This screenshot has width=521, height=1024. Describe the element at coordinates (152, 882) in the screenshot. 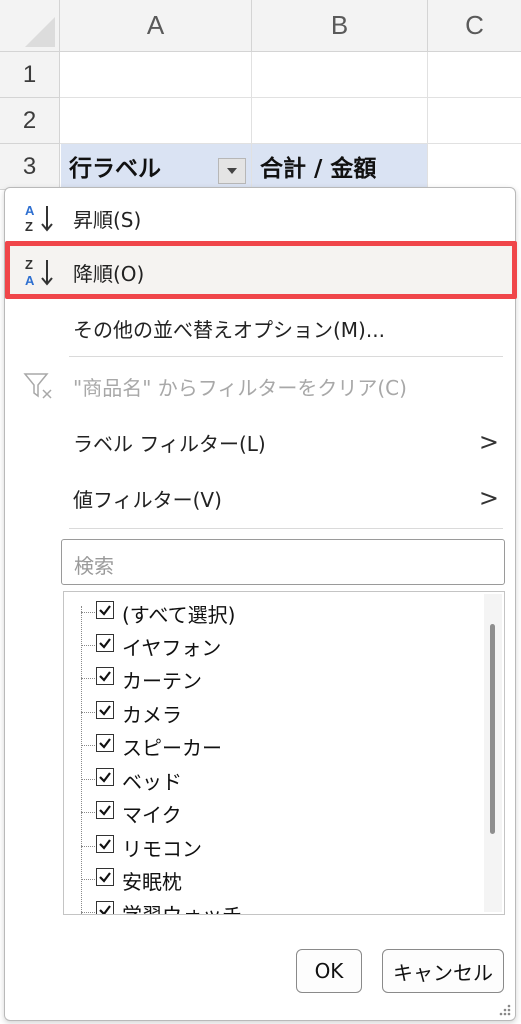

I see `list-item-label: 安眠枕` at that location.